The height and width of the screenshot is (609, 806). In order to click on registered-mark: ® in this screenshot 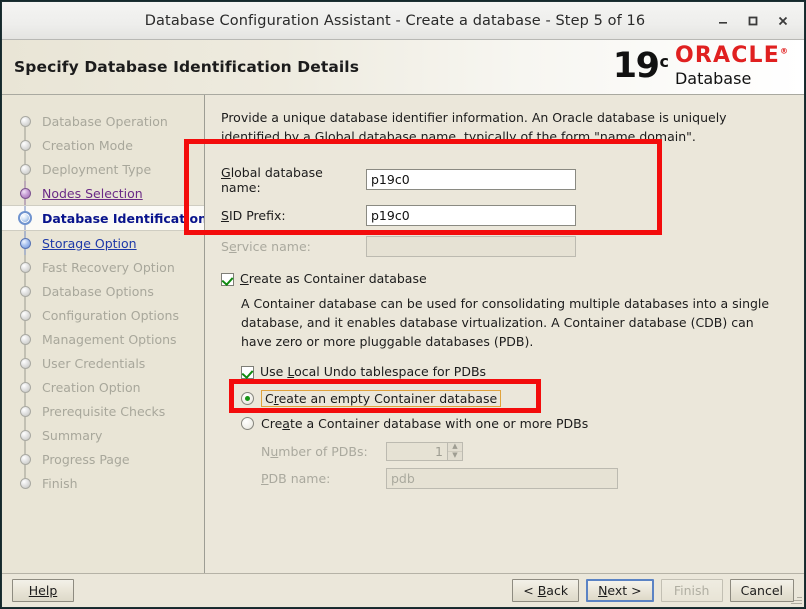, I will do `click(784, 52)`.